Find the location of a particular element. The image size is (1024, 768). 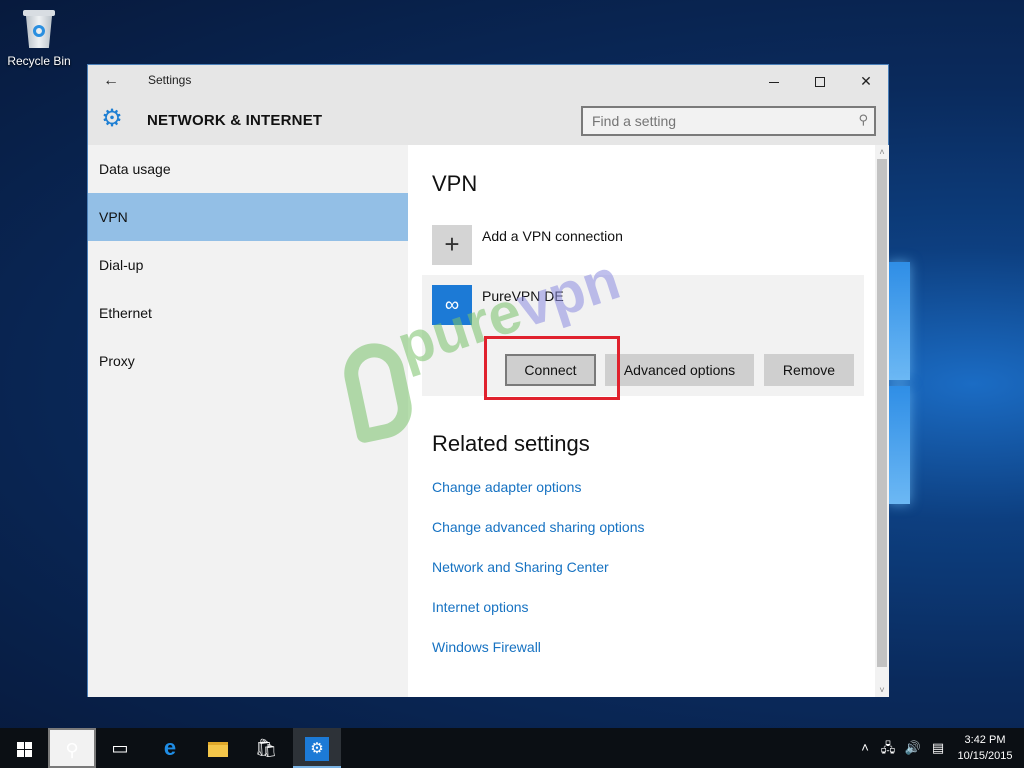

close-button: ✕ is located at coordinates (866, 81).